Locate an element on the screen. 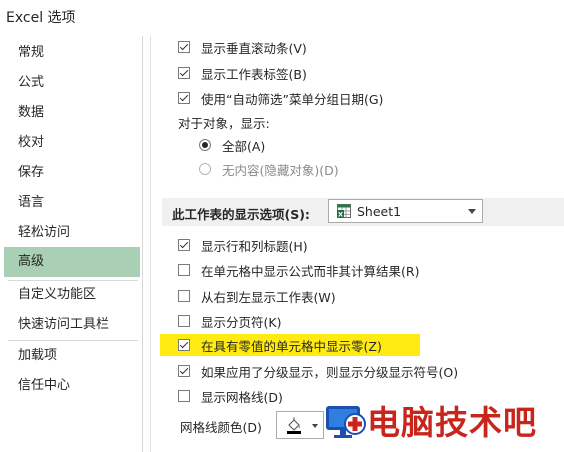 This screenshot has height=452, width=564. option-right-to-left: 从右到左显示工作表(W) is located at coordinates (257, 296).